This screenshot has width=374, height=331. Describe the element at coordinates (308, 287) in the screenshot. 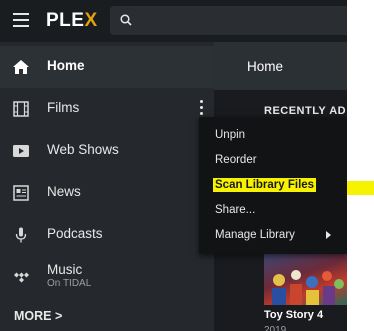

I see `poster-artwork` at that location.